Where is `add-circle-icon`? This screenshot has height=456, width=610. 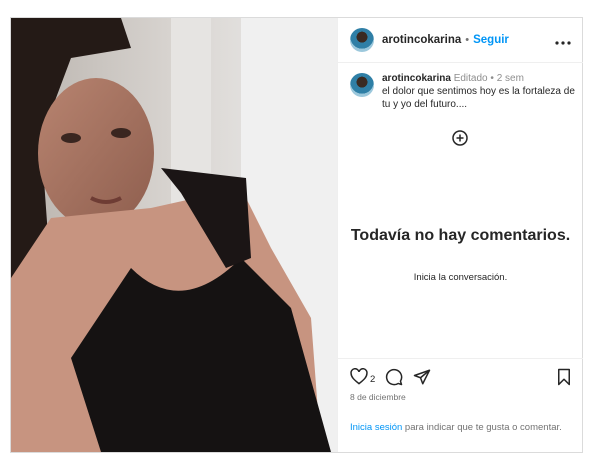
add-circle-icon is located at coordinates (460, 138).